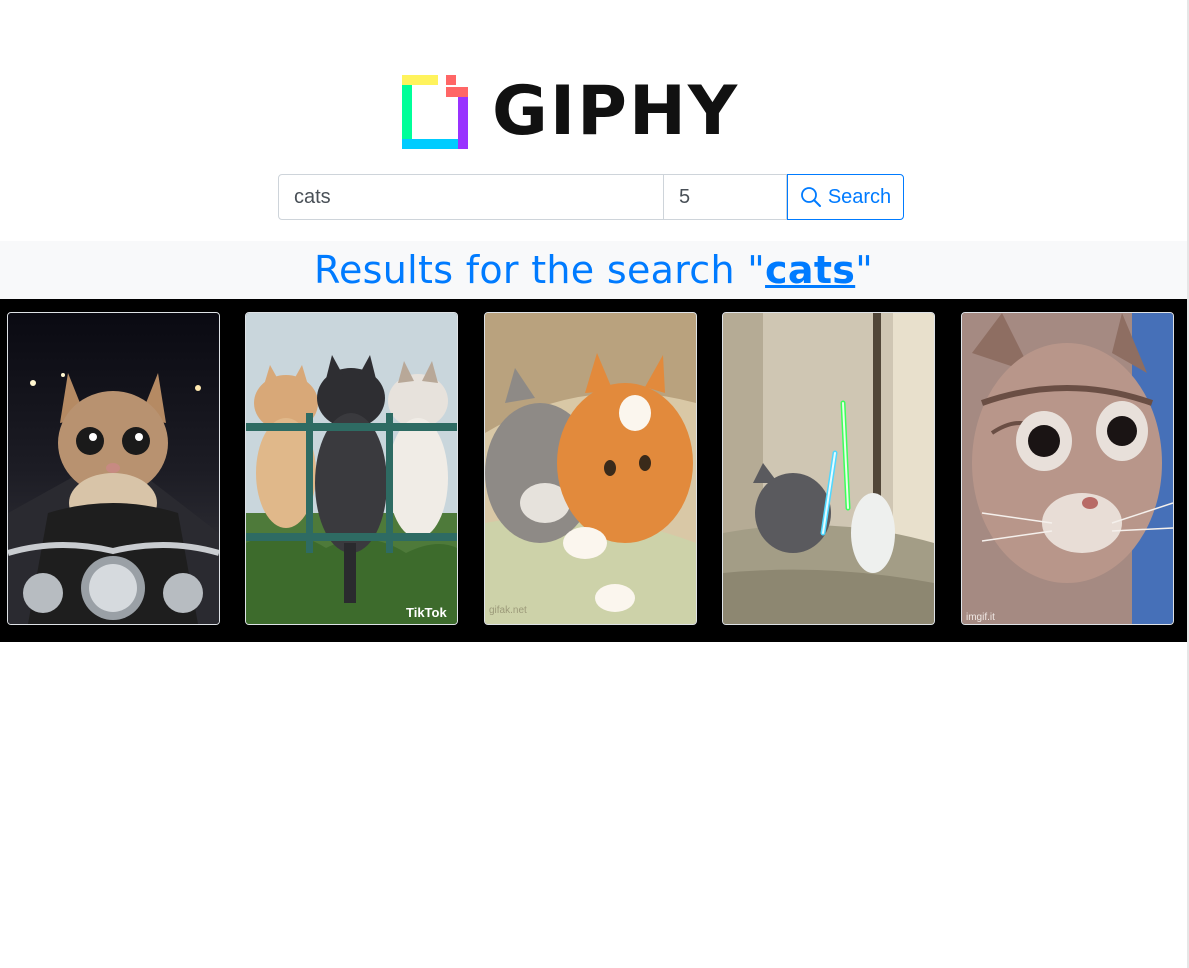  I want to click on result-limit-input, so click(725, 197).